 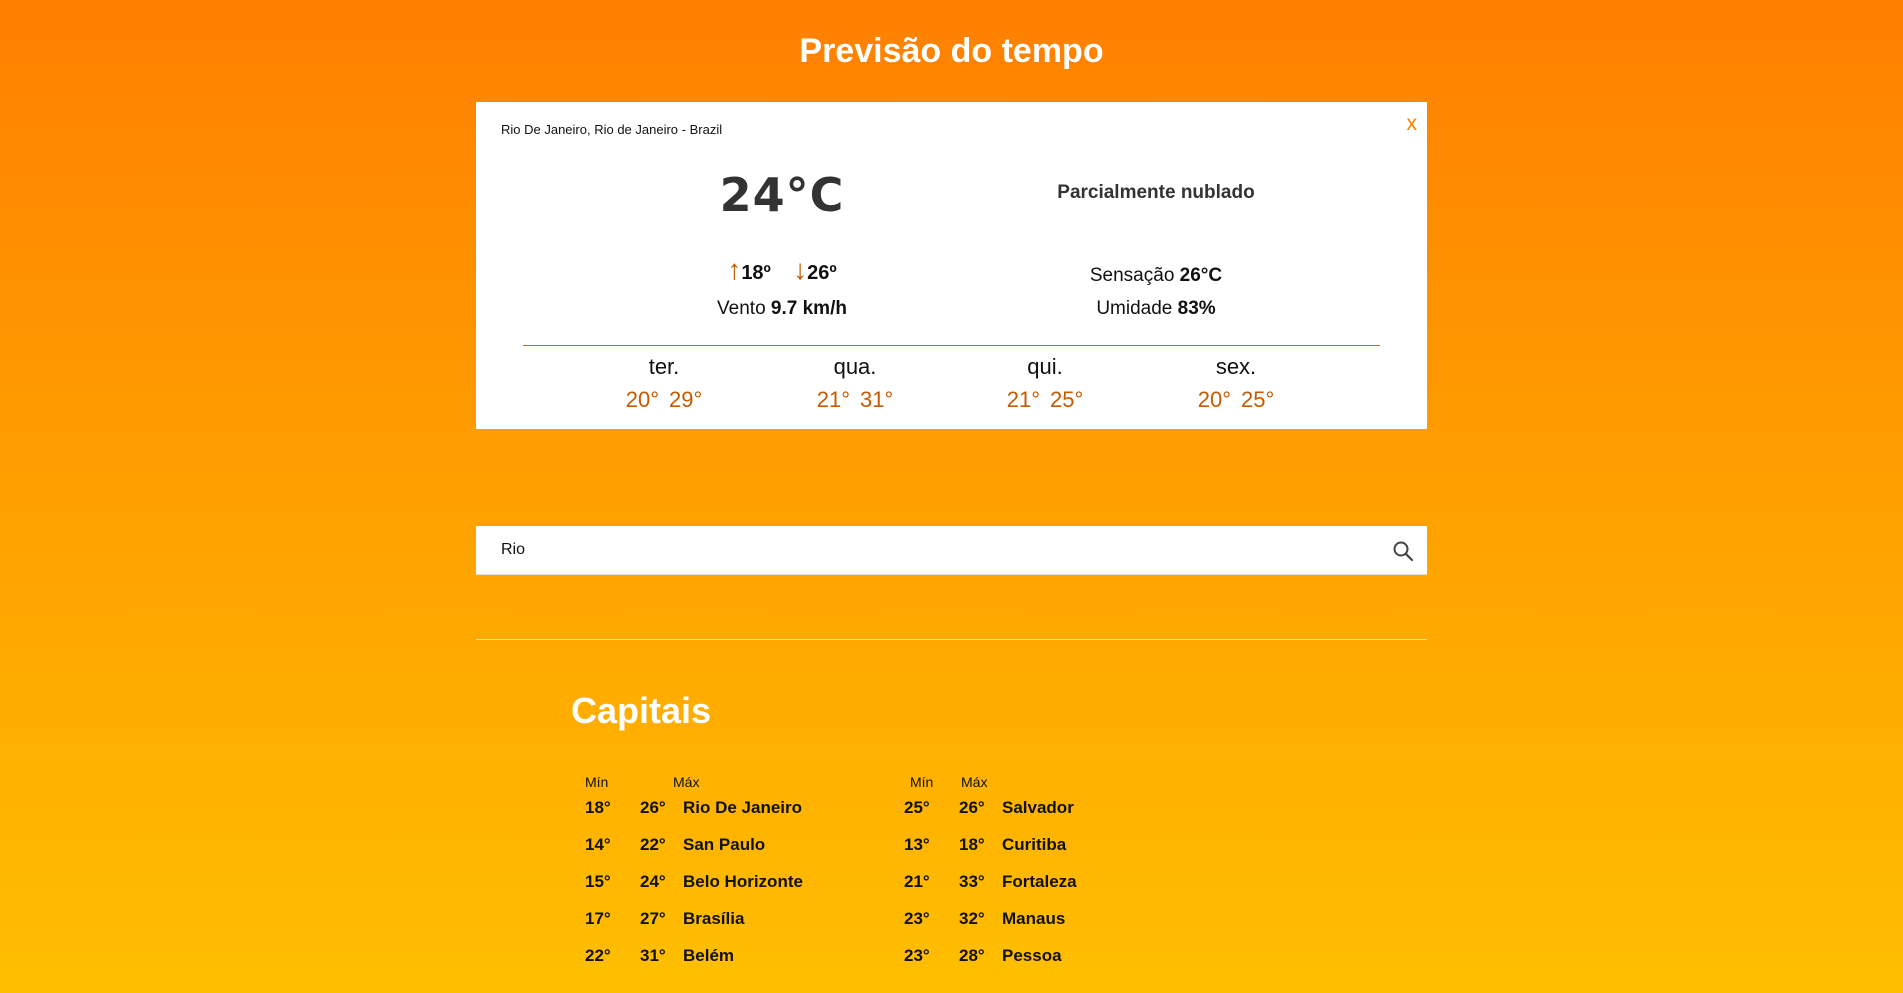 What do you see at coordinates (598, 955) in the screenshot?
I see `capital-min: 22°` at bounding box center [598, 955].